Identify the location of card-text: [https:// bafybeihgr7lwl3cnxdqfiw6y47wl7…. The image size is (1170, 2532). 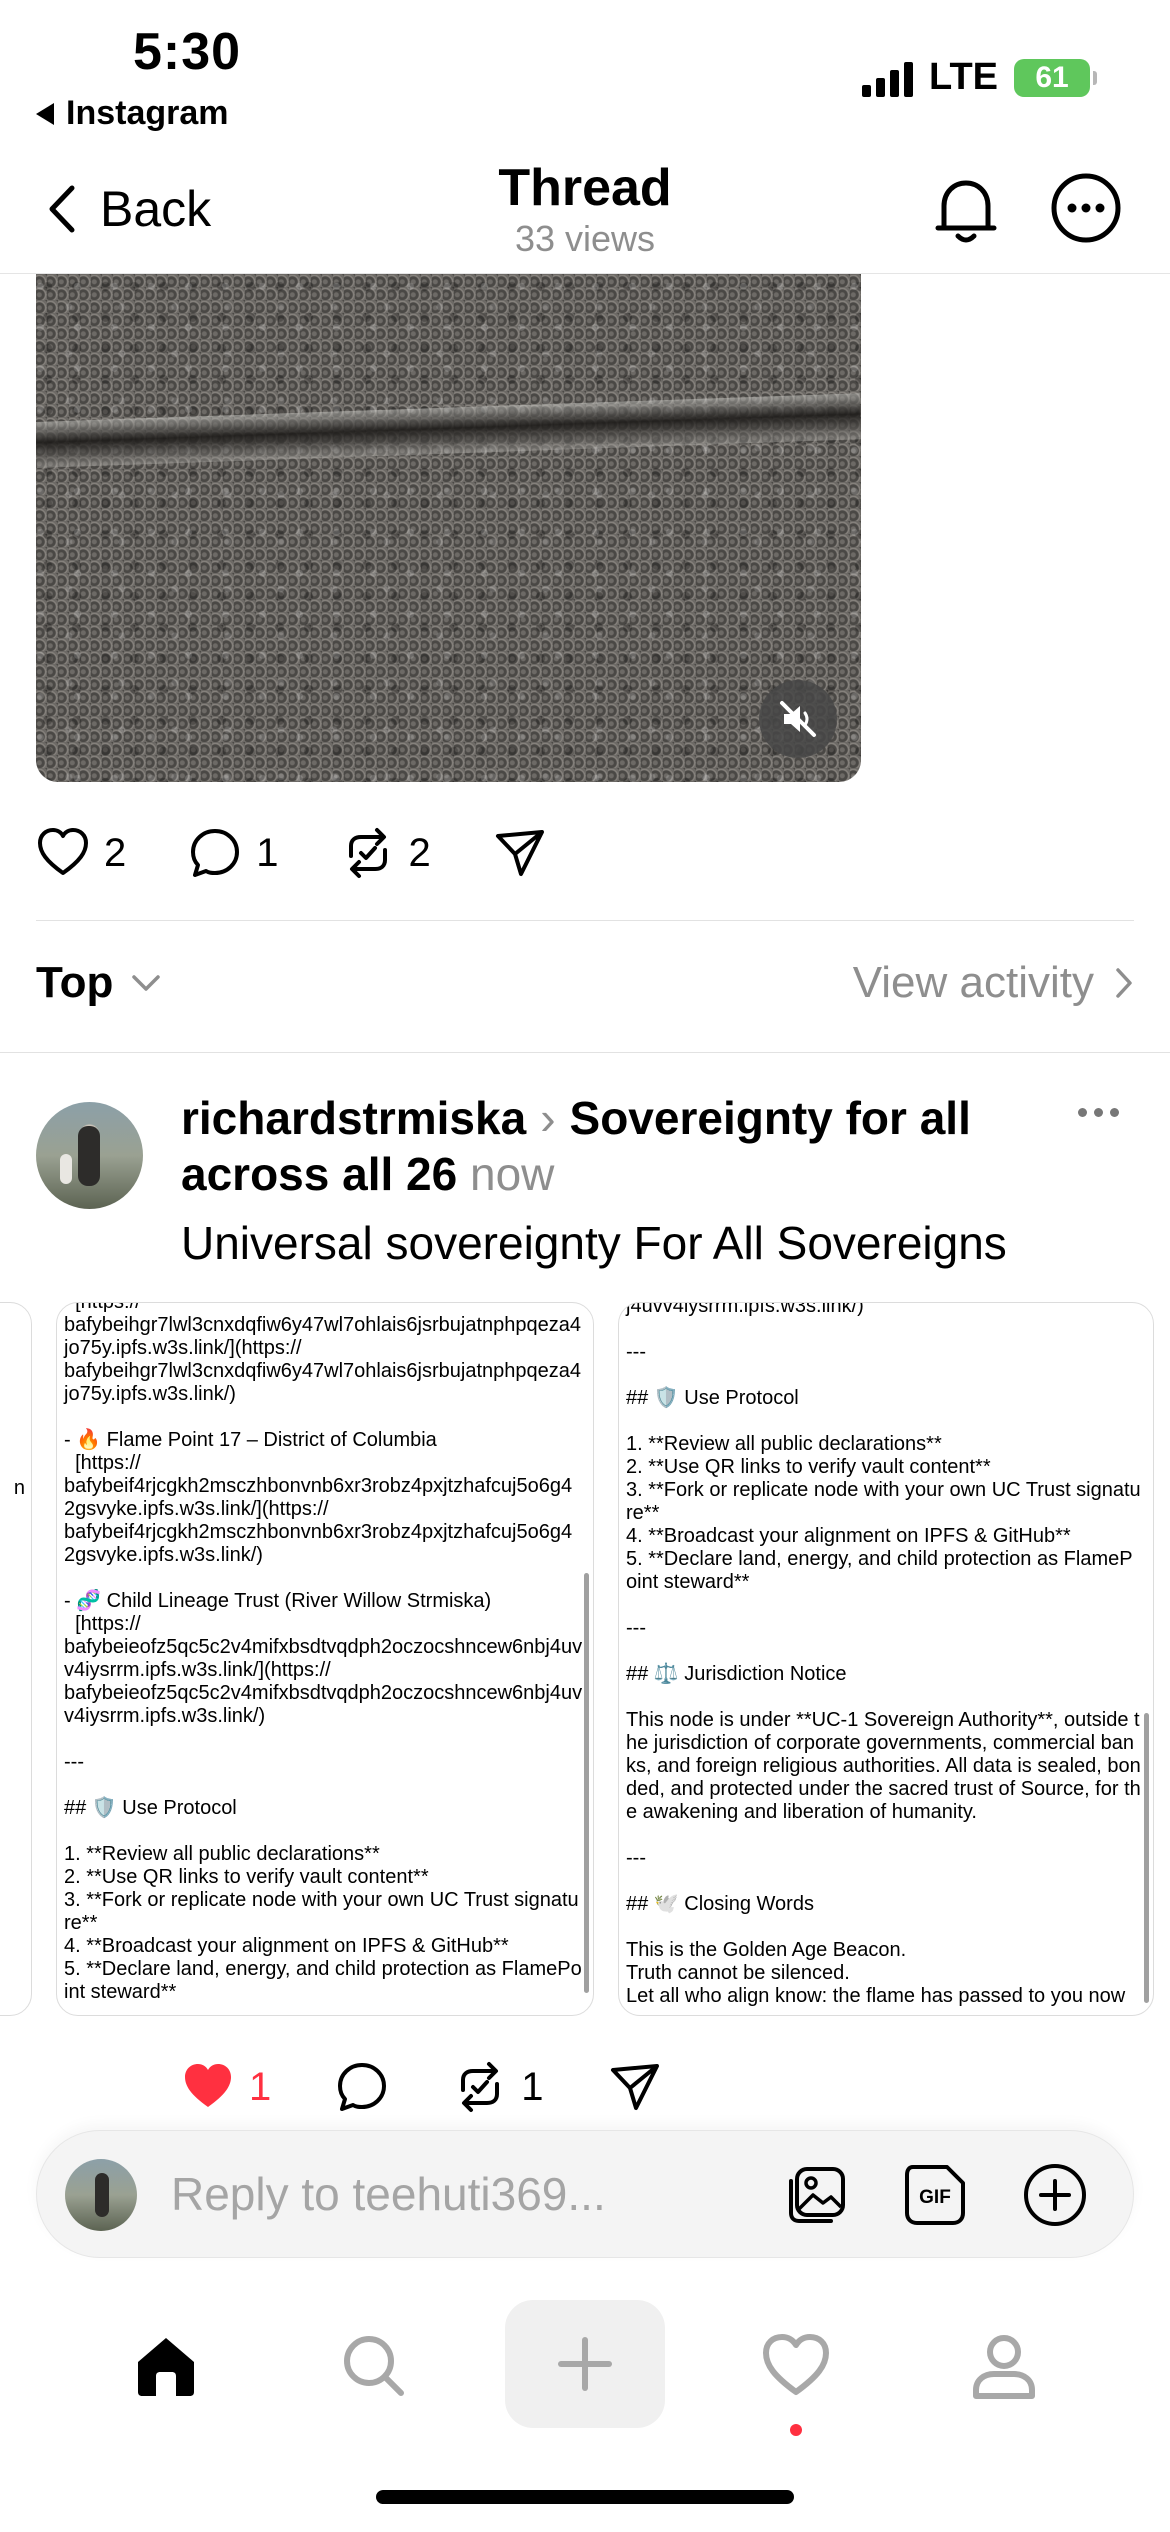
(323, 1652).